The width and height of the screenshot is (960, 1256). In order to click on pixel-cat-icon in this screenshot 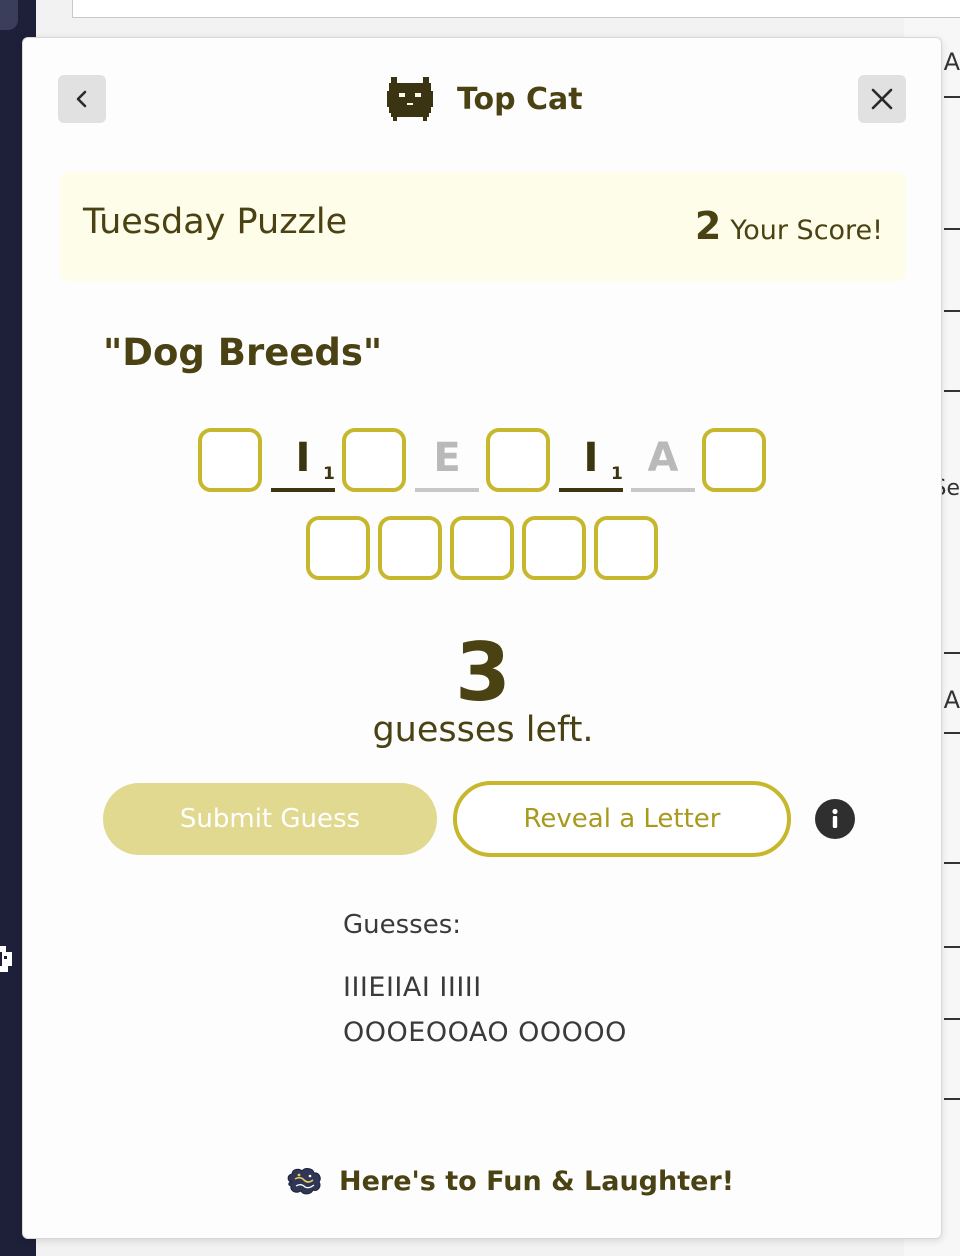, I will do `click(410, 99)`.